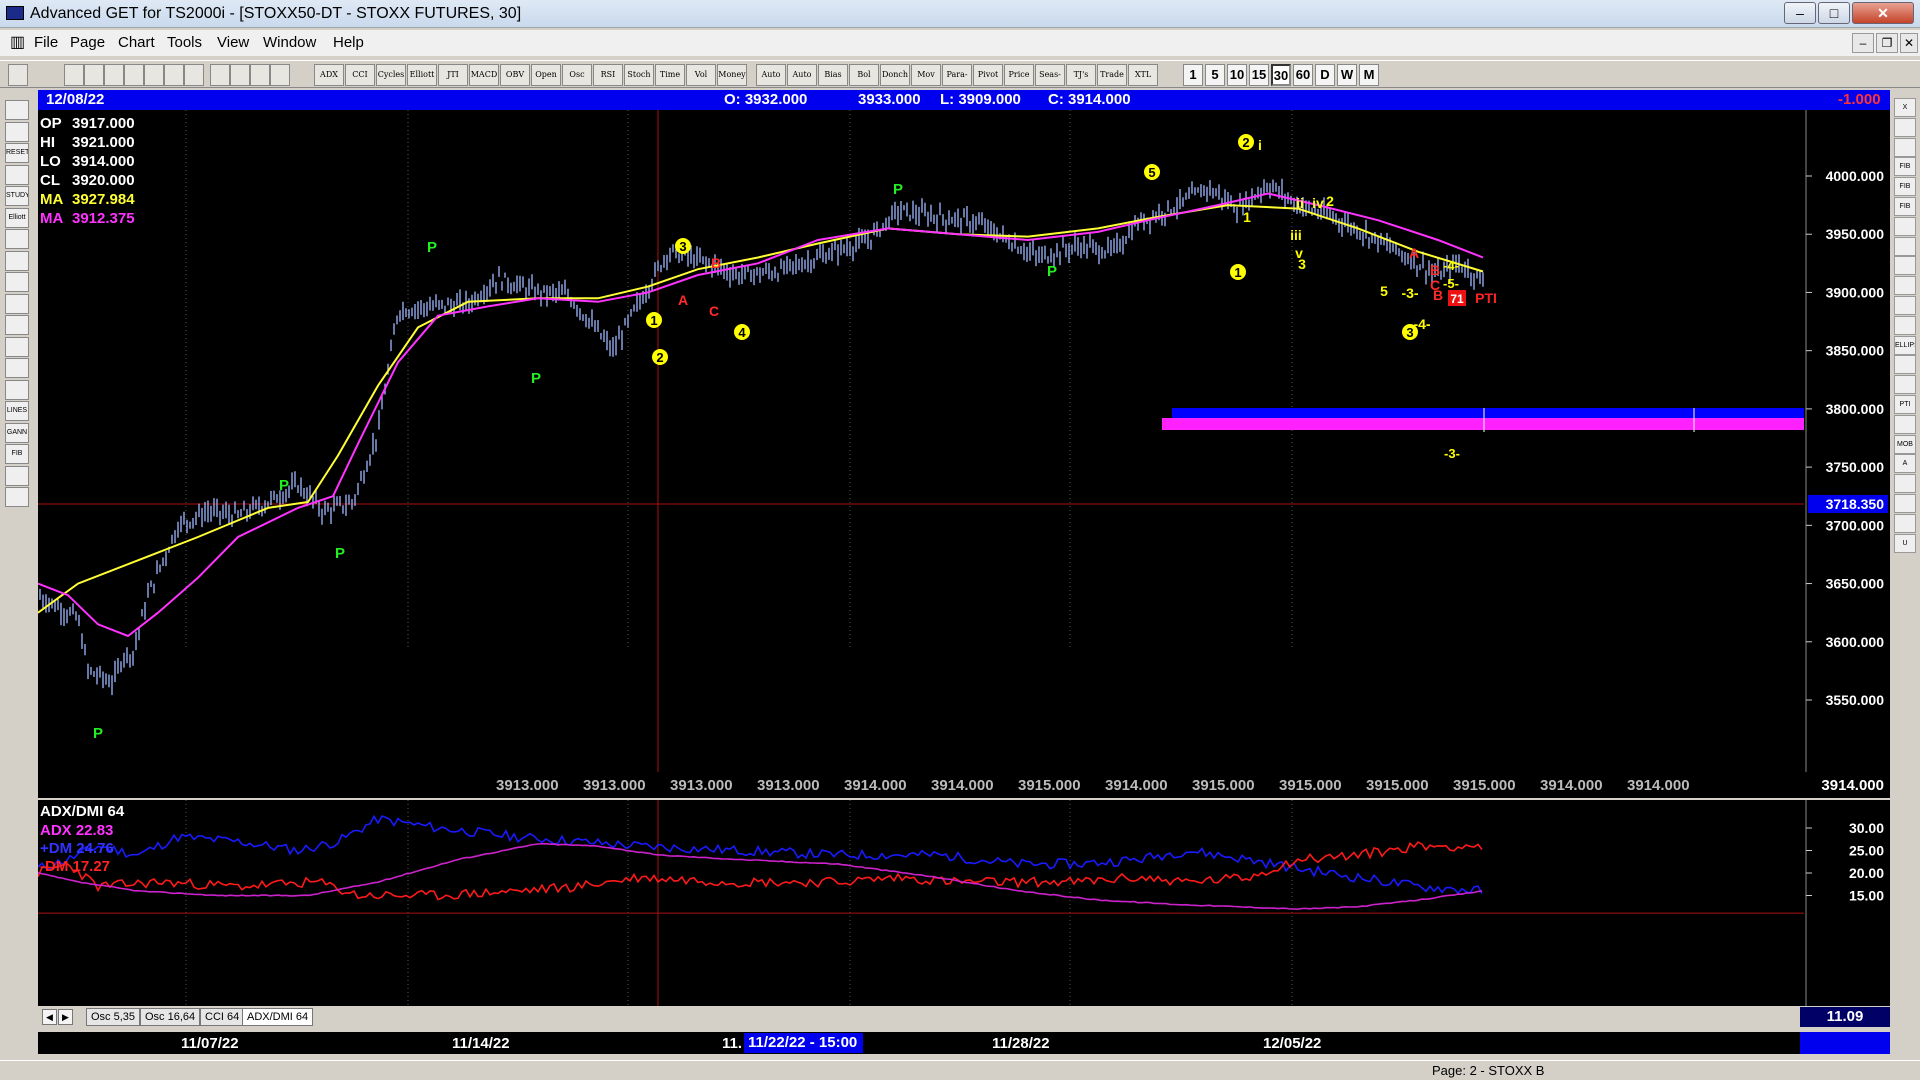 Image resolution: width=1920 pixels, height=1080 pixels. What do you see at coordinates (895, 75) in the screenshot?
I see `study-button: Donch` at bounding box center [895, 75].